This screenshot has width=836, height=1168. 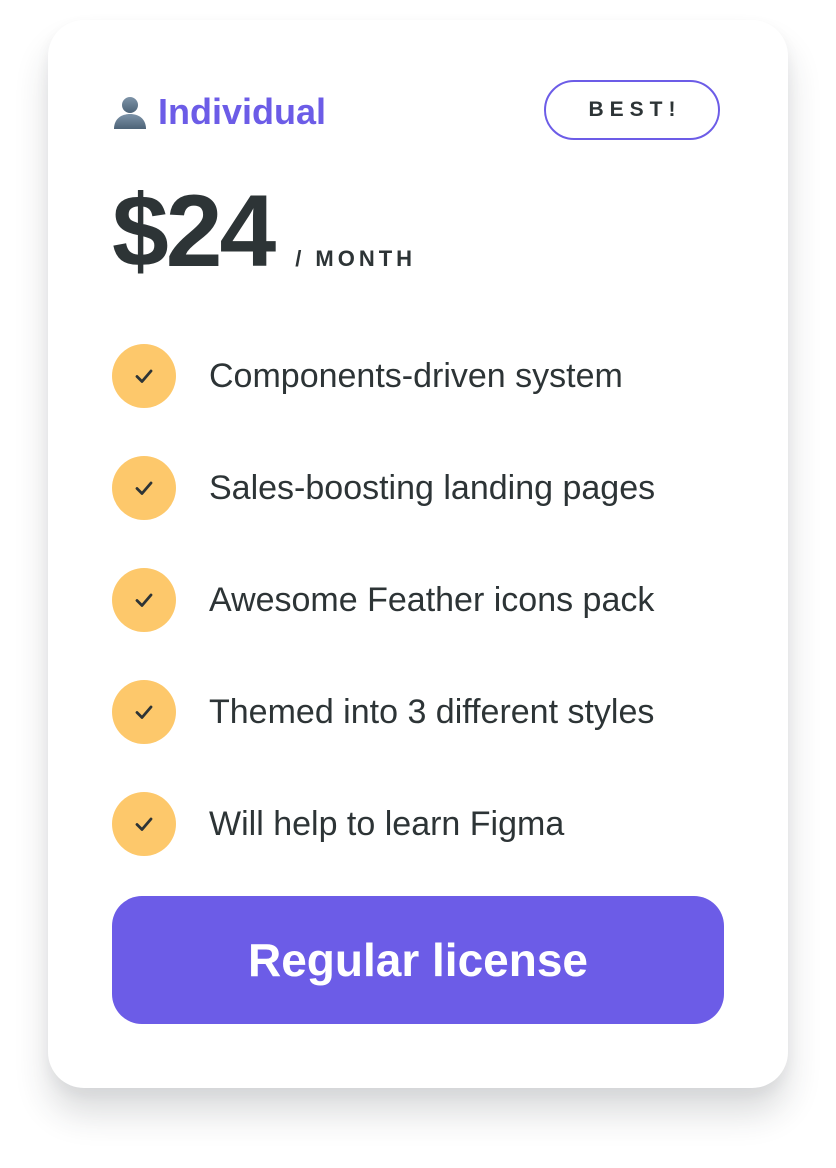 I want to click on feature-item: Sales-boosting landing pages, so click(x=432, y=488).